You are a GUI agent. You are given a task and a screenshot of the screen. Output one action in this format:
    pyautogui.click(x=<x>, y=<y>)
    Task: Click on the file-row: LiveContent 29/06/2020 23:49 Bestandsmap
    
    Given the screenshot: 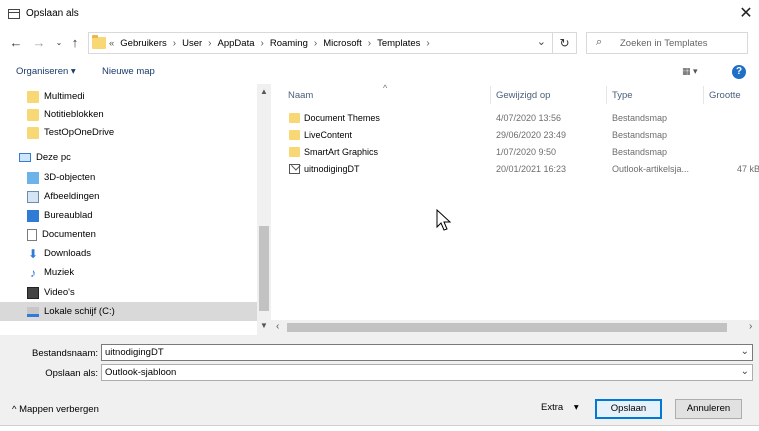 What is the action you would take?
    pyautogui.click(x=515, y=135)
    